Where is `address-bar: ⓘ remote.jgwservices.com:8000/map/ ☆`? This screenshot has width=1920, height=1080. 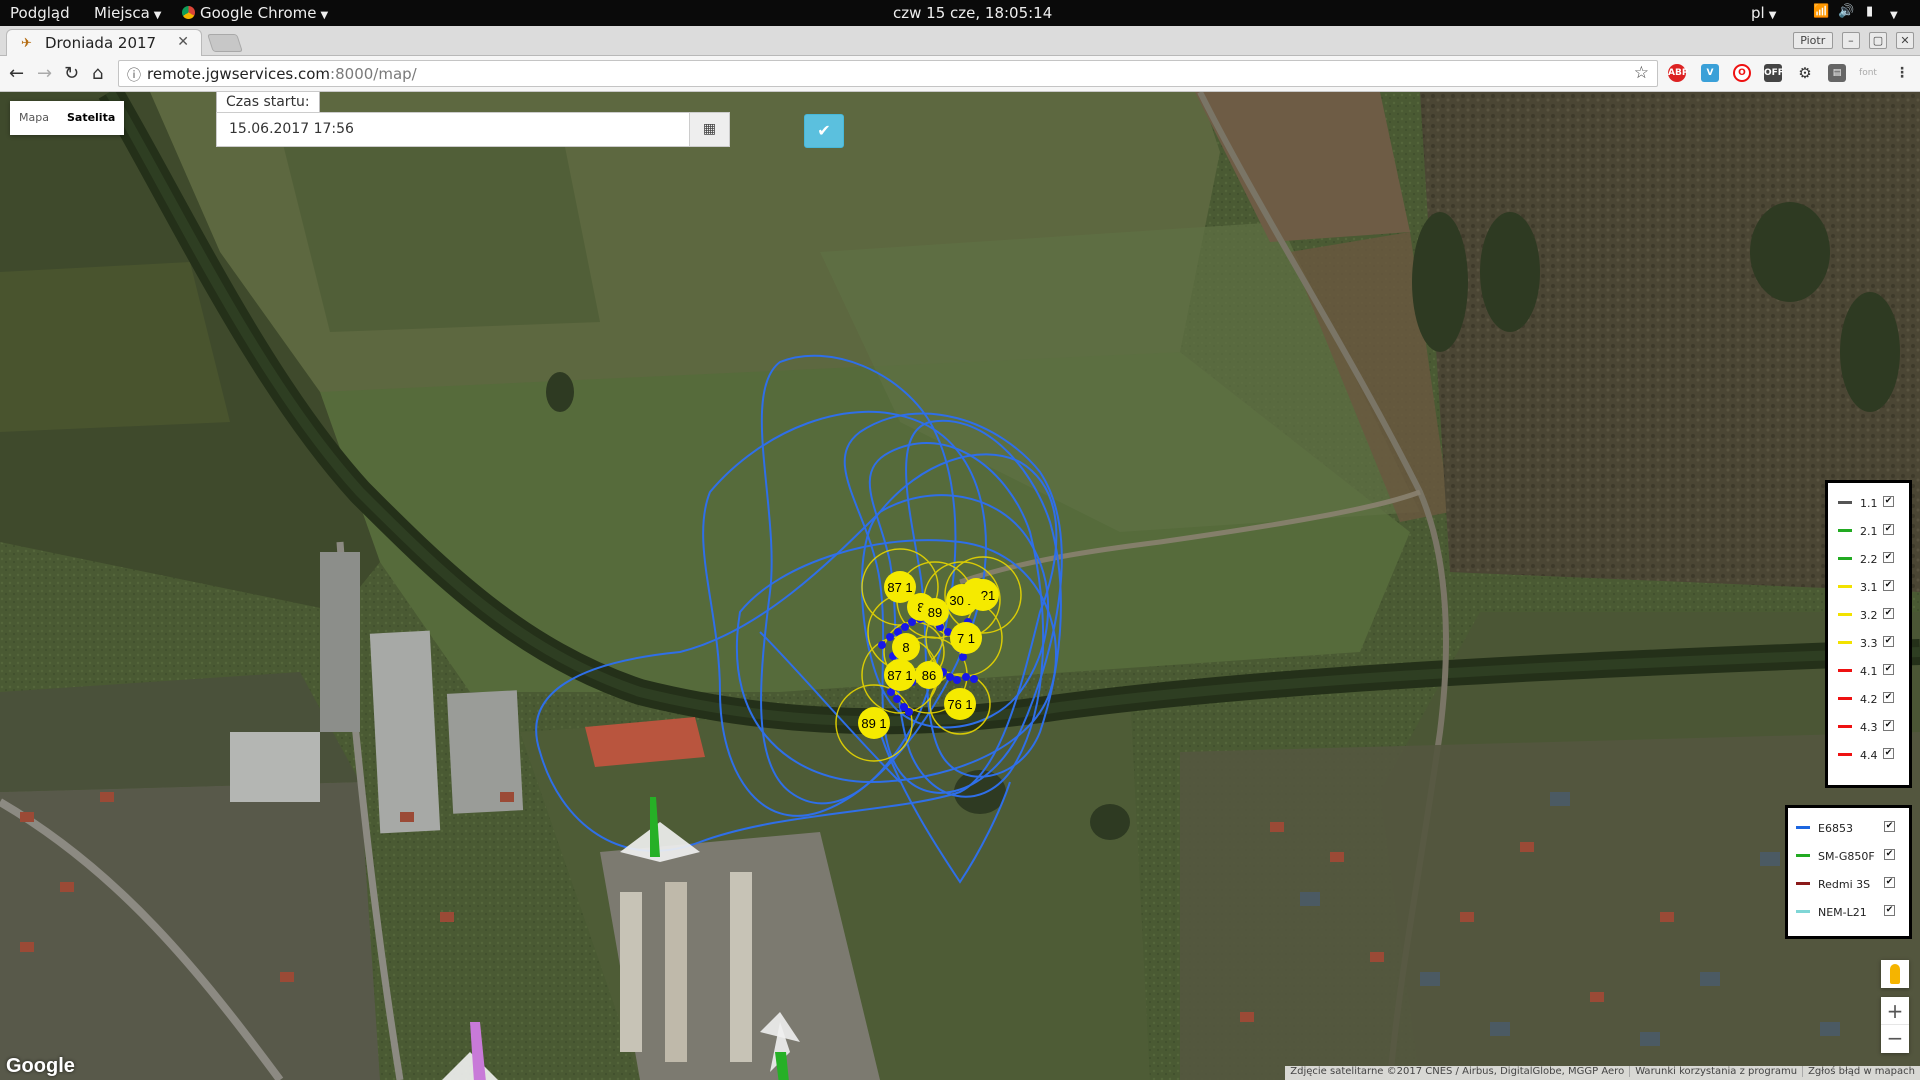 address-bar: ⓘ remote.jgwservices.com:8000/map/ ☆ is located at coordinates (888, 73).